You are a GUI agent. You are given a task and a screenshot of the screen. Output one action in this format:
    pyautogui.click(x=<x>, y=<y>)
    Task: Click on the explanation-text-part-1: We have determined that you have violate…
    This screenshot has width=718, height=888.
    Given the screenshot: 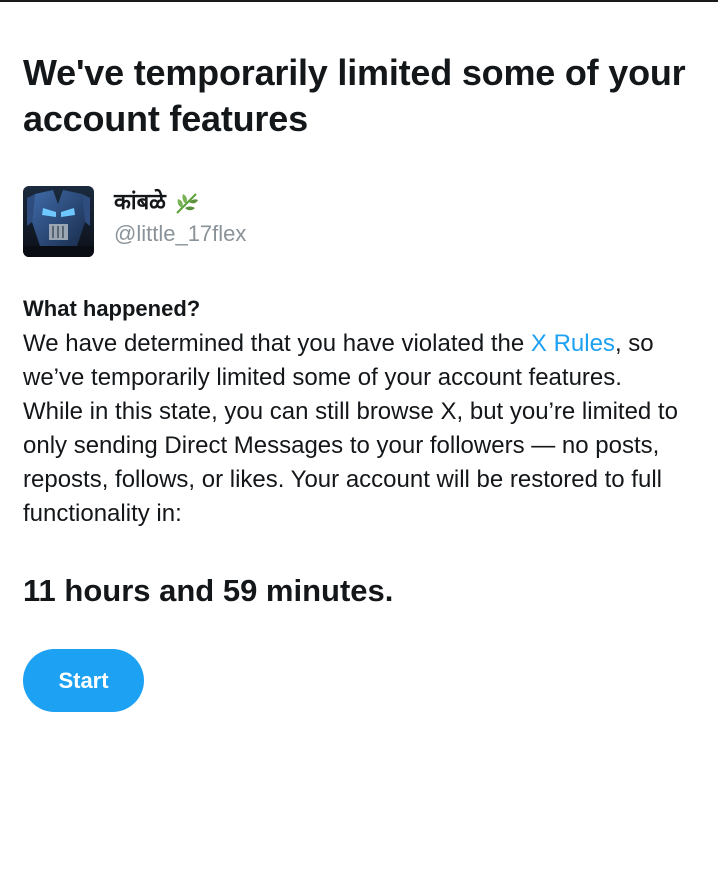 What is the action you would take?
    pyautogui.click(x=277, y=343)
    